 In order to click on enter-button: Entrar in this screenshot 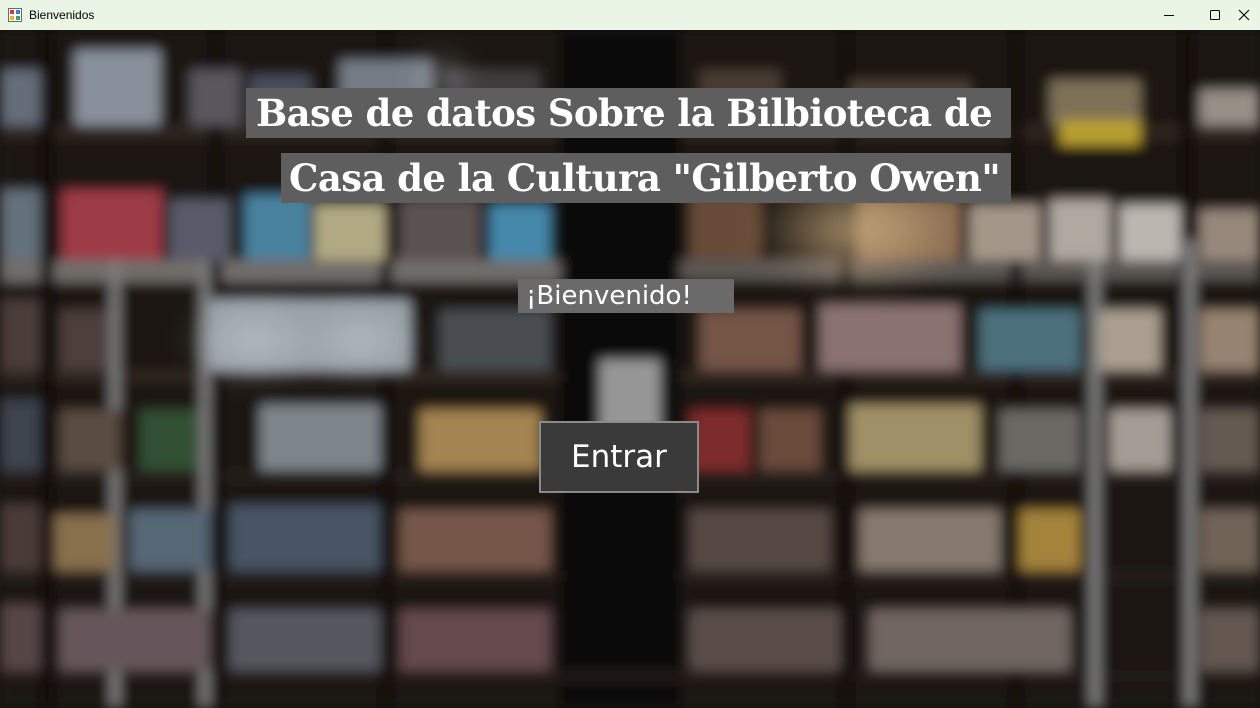, I will do `click(619, 457)`.